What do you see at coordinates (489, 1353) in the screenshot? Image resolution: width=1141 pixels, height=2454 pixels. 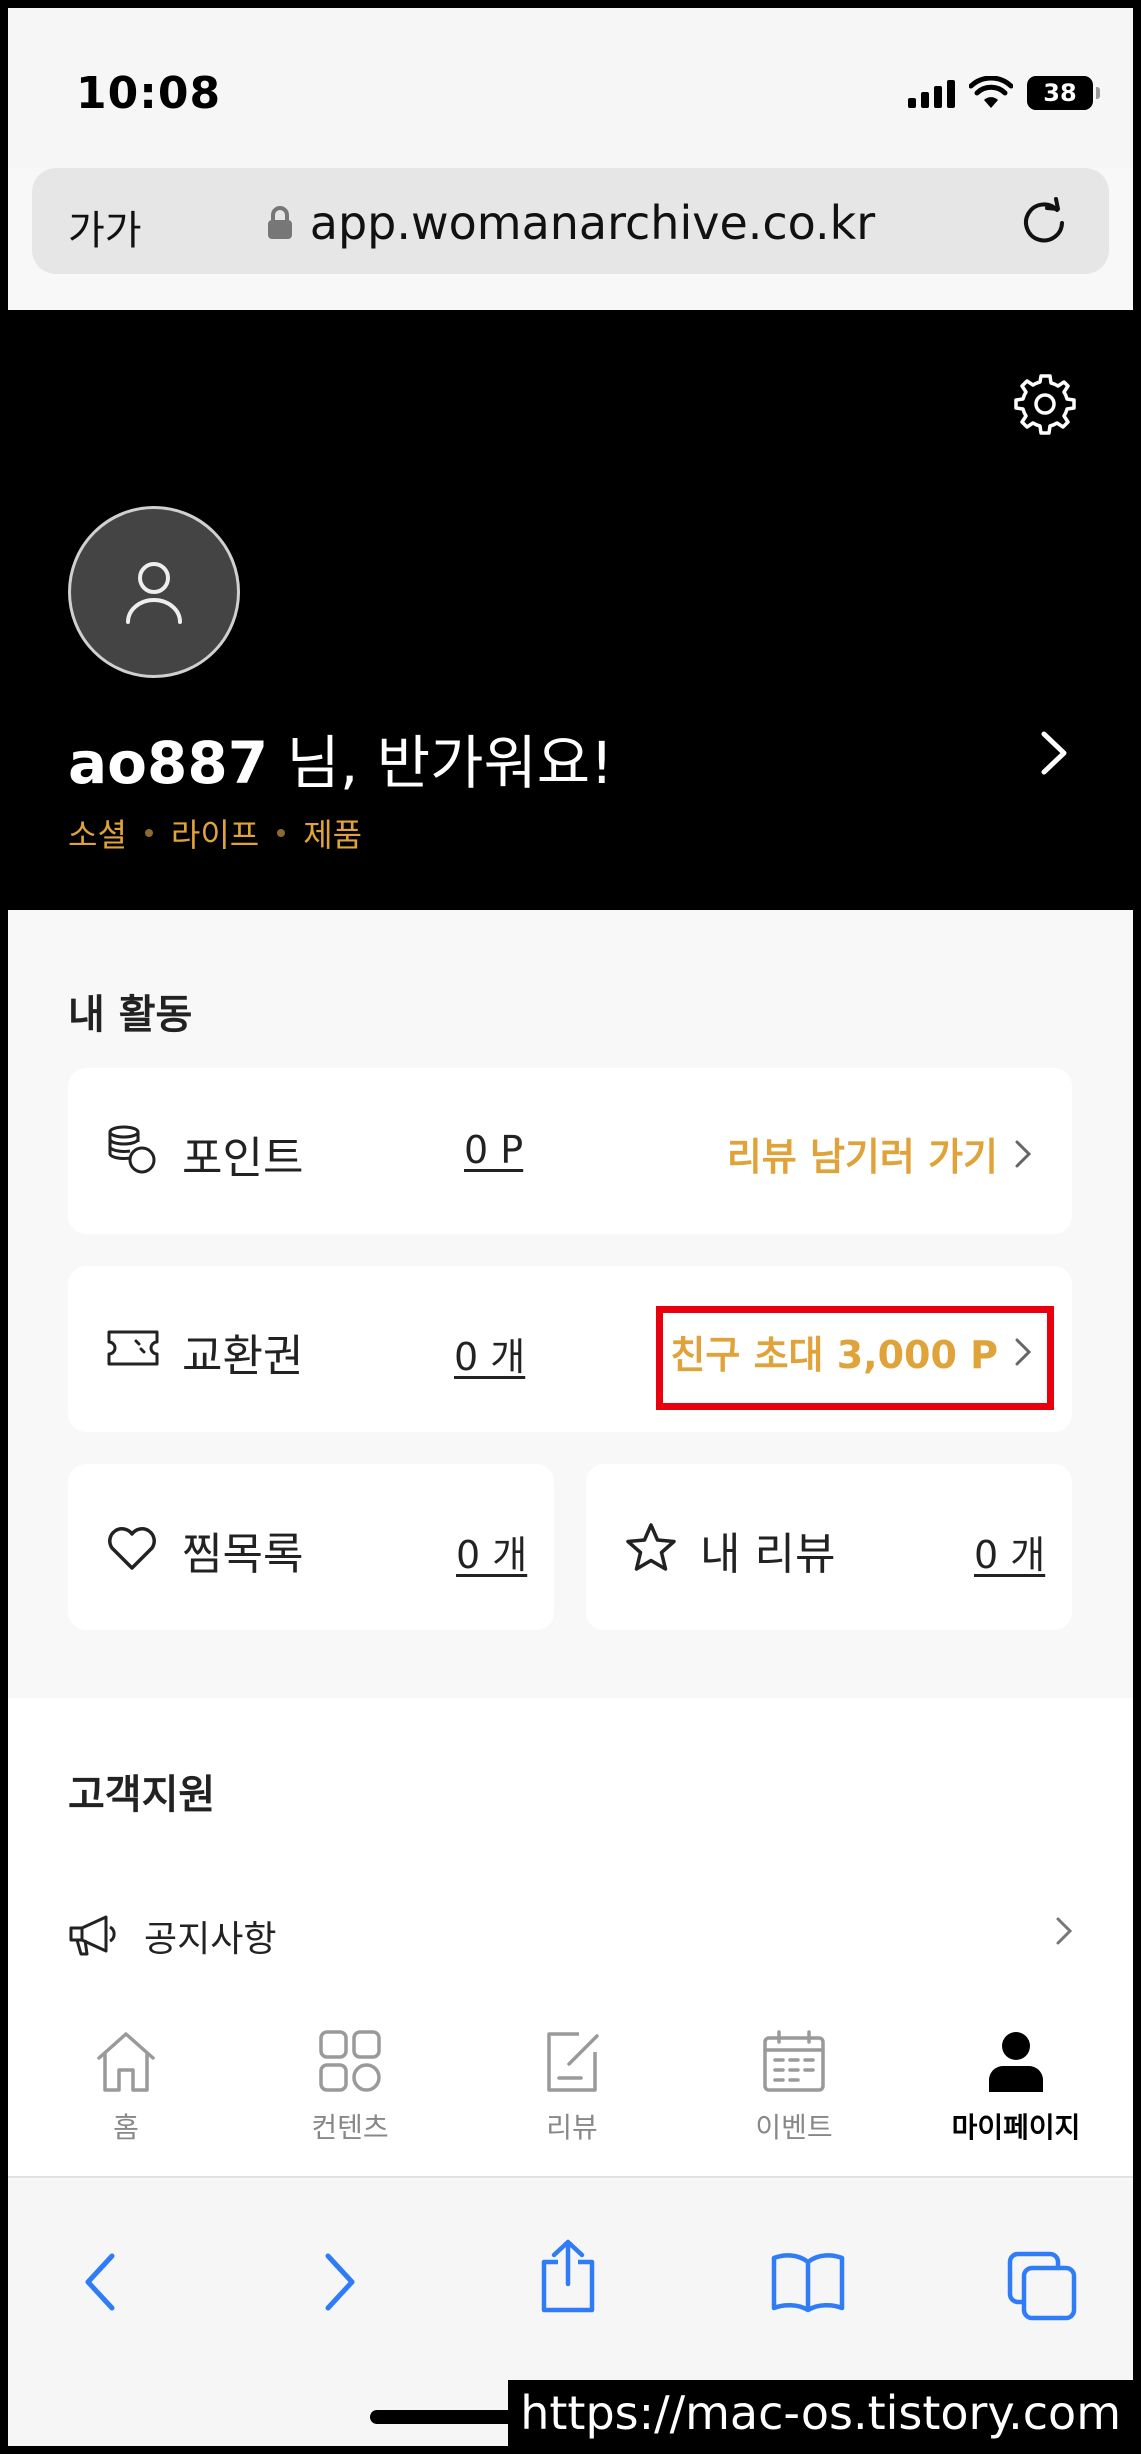 I see `voucher-value: 0 개` at bounding box center [489, 1353].